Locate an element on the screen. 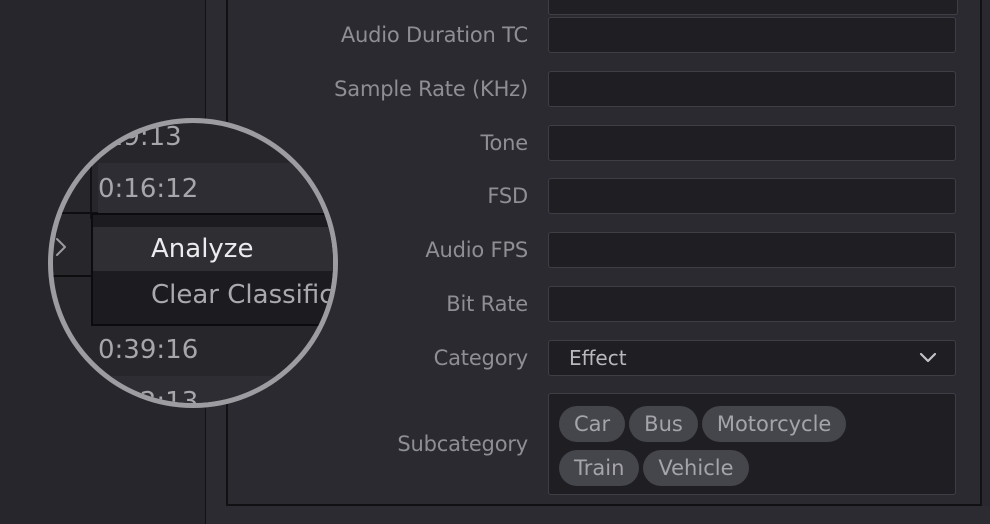  subcategory-label: Subcategory is located at coordinates (462, 444).